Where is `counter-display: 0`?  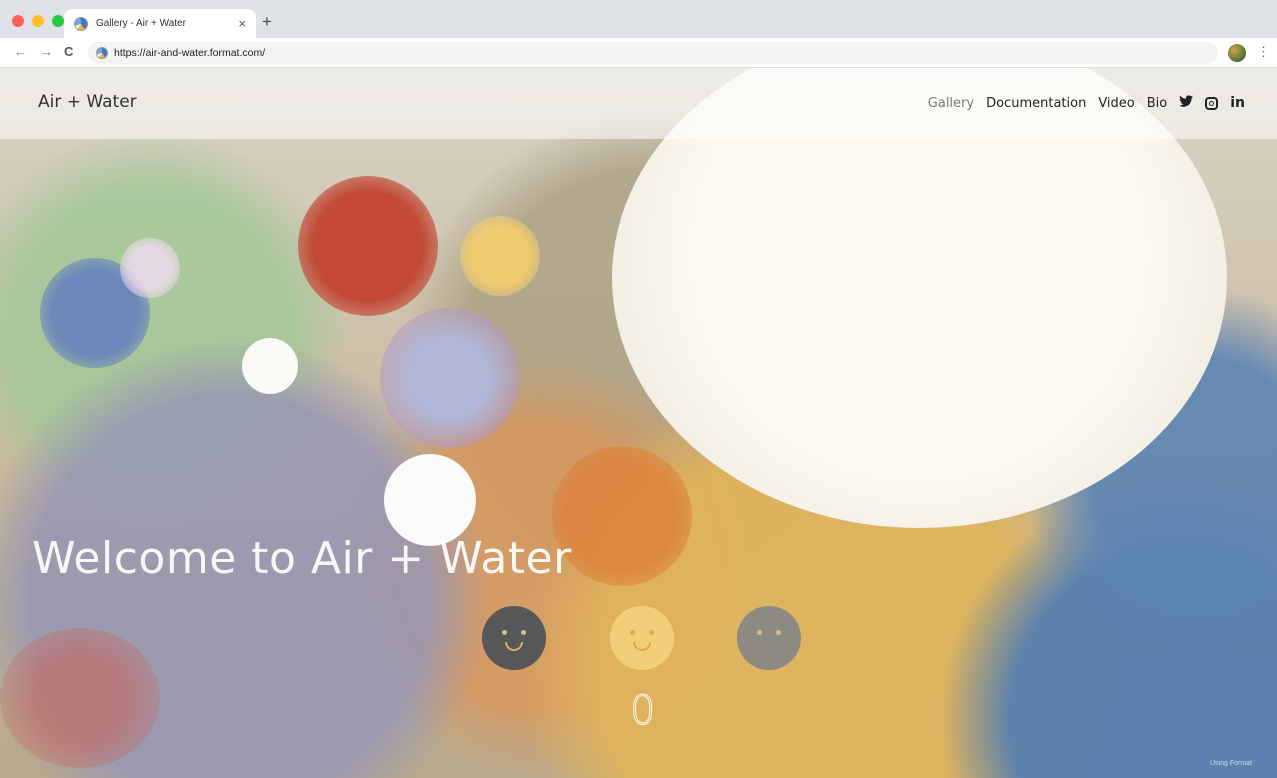 counter-display: 0 is located at coordinates (642, 711).